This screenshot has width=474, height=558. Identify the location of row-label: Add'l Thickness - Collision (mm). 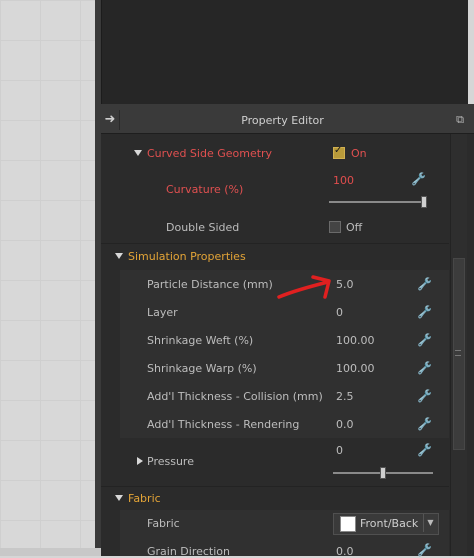
(235, 396).